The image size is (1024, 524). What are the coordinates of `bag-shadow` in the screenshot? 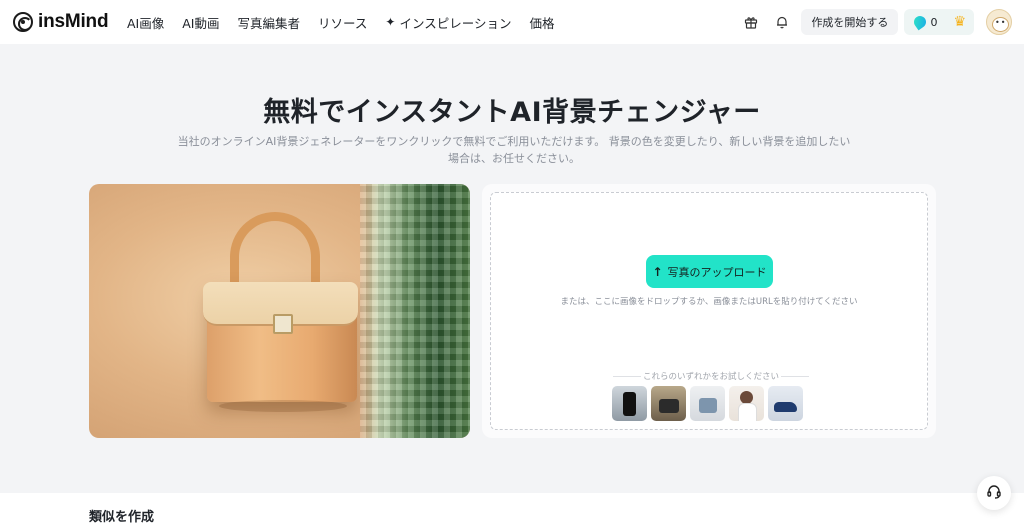 It's located at (283, 406).